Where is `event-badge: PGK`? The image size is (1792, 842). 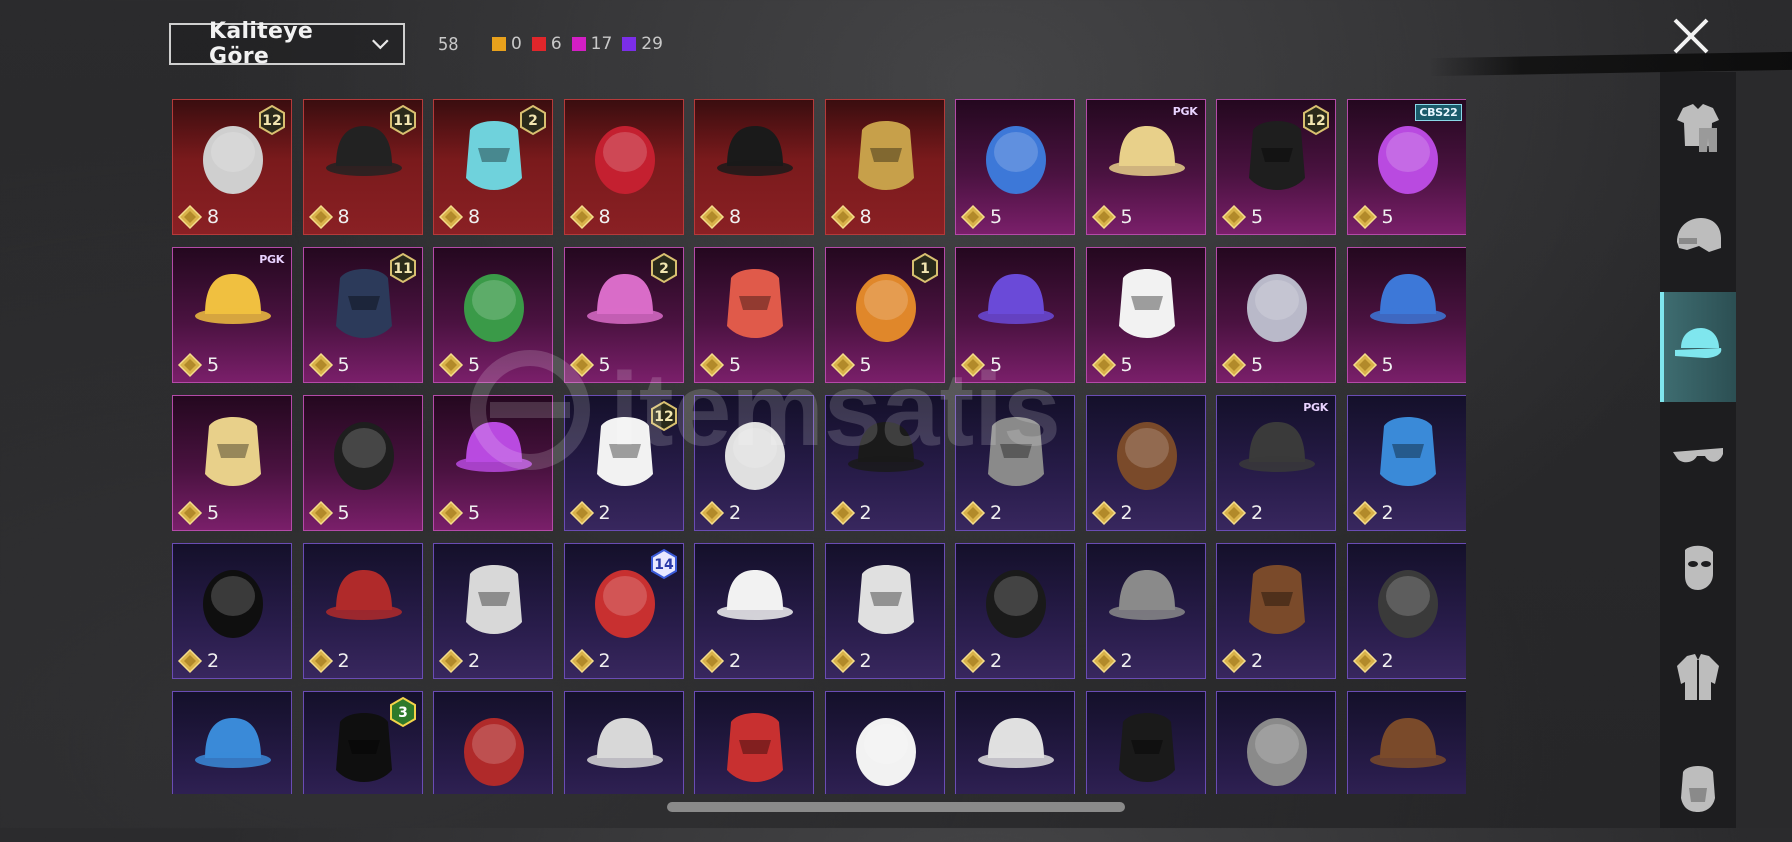
event-badge: PGK is located at coordinates (1315, 407).